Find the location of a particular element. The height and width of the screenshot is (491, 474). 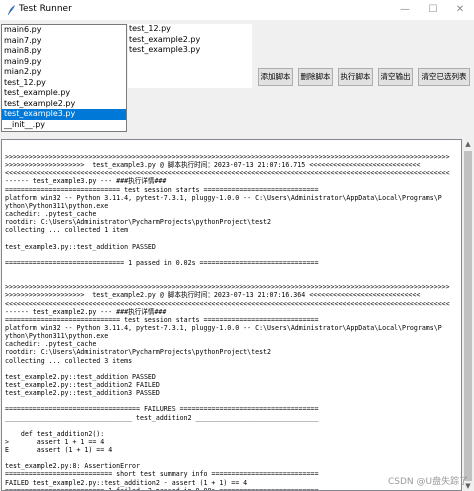

output-line: E assert (1 + 1) == 4 is located at coordinates (59, 450).